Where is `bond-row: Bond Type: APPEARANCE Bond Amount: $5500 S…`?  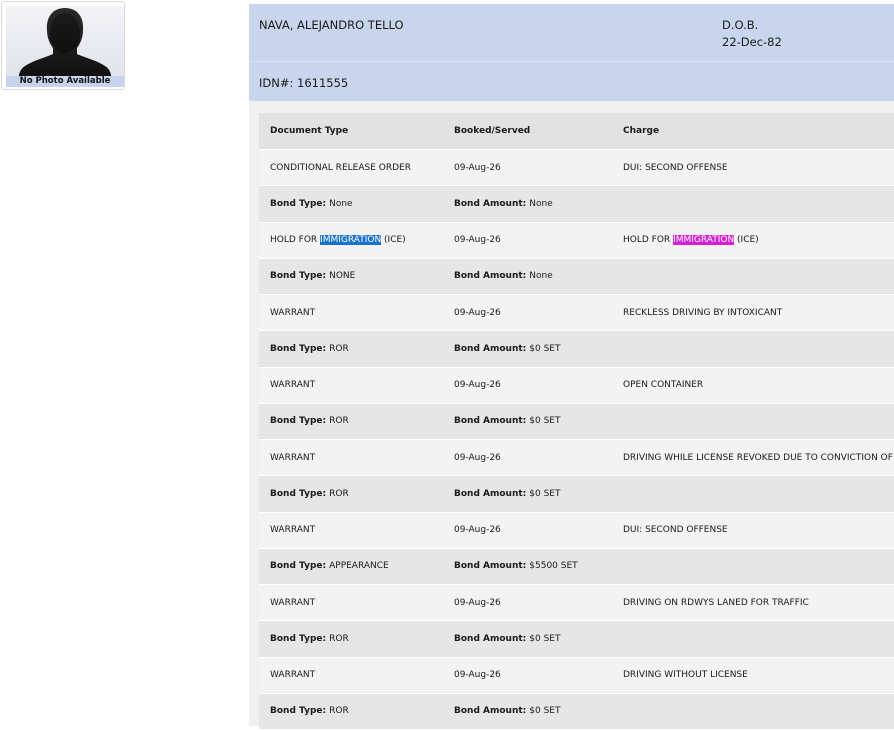 bond-row: Bond Type: APPEARANCE Bond Amount: $5500 S… is located at coordinates (576, 566).